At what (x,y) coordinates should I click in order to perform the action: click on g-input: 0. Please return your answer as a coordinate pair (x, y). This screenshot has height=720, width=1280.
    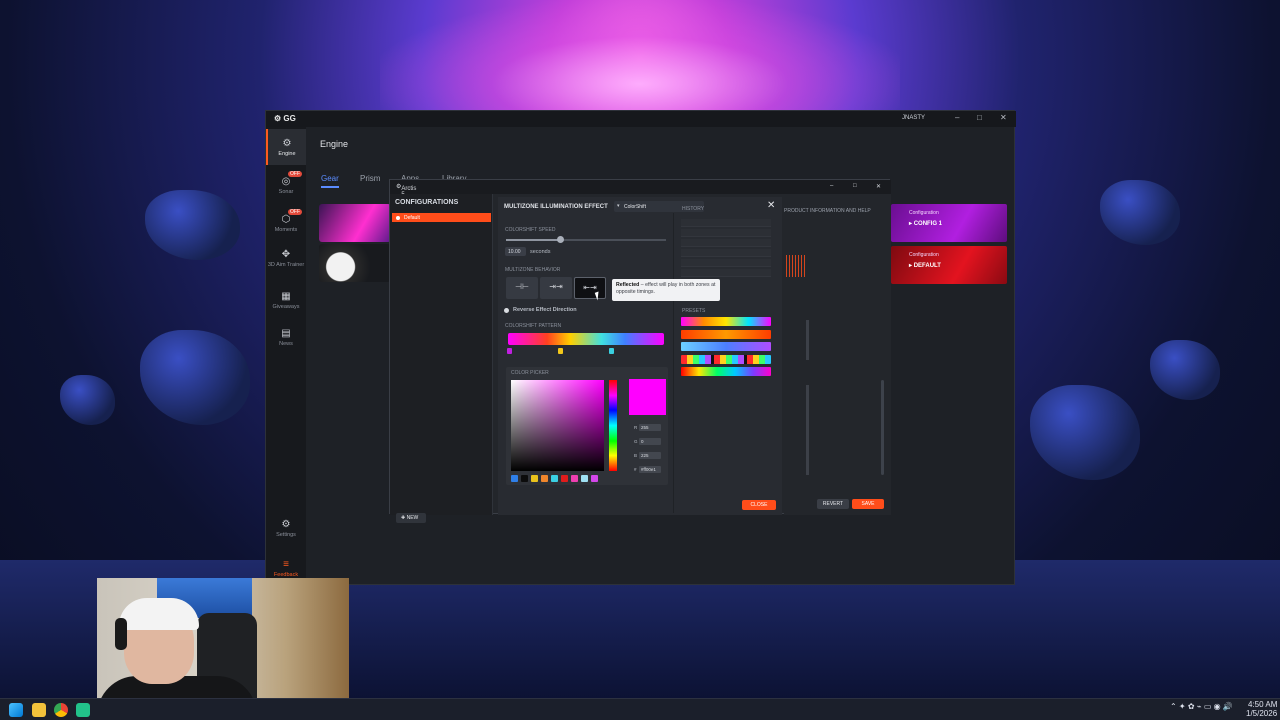
    Looking at the image, I should click on (650, 441).